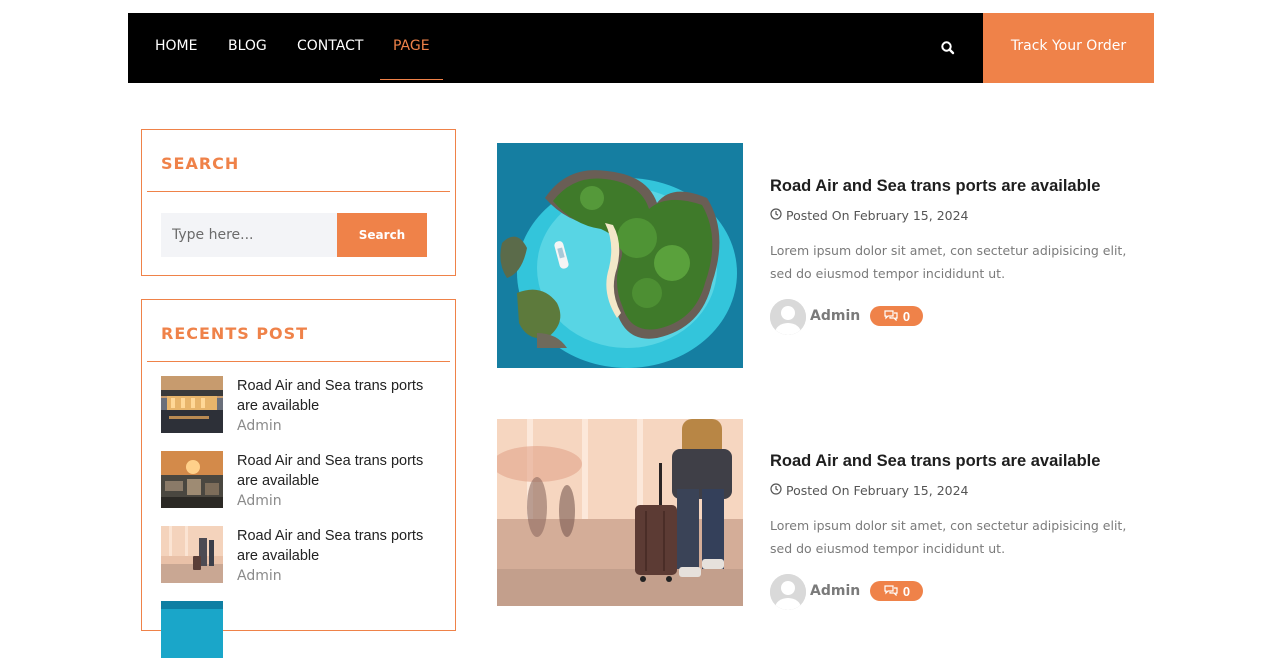 This screenshot has width=1279, height=663. I want to click on nav-home: HOME, so click(176, 46).